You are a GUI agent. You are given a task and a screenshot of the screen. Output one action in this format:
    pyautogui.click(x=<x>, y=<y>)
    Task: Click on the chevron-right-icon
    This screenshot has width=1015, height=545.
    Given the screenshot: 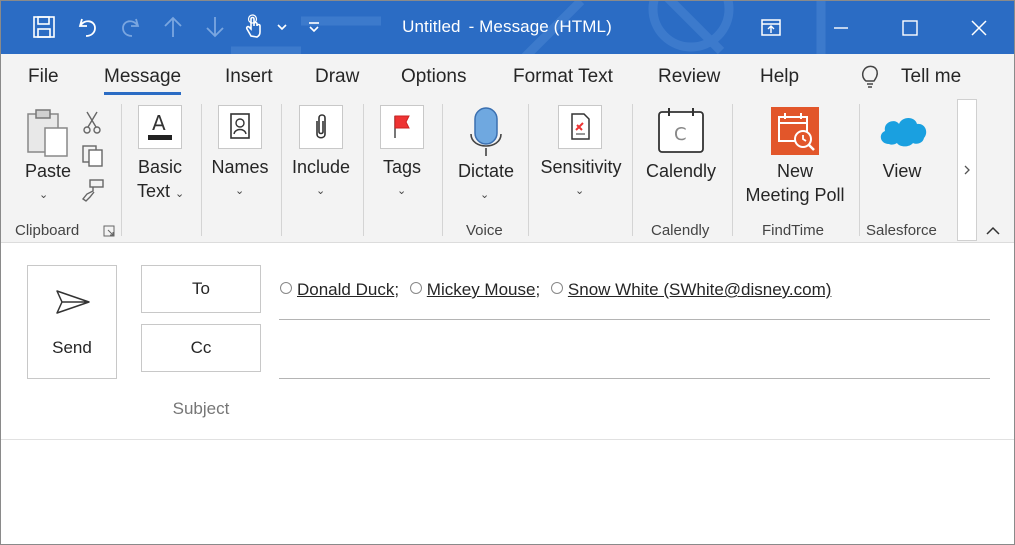 What is the action you would take?
    pyautogui.click(x=967, y=170)
    